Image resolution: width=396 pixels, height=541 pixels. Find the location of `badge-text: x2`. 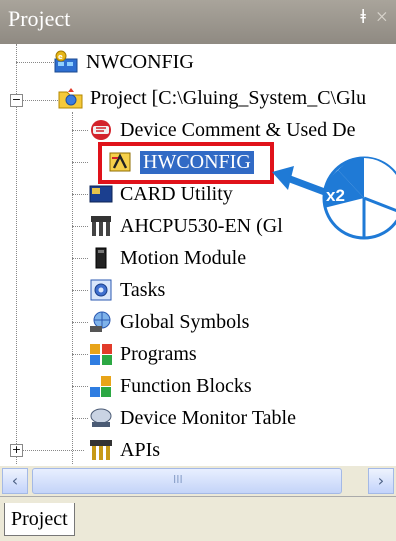

badge-text: x2 is located at coordinates (335, 195).